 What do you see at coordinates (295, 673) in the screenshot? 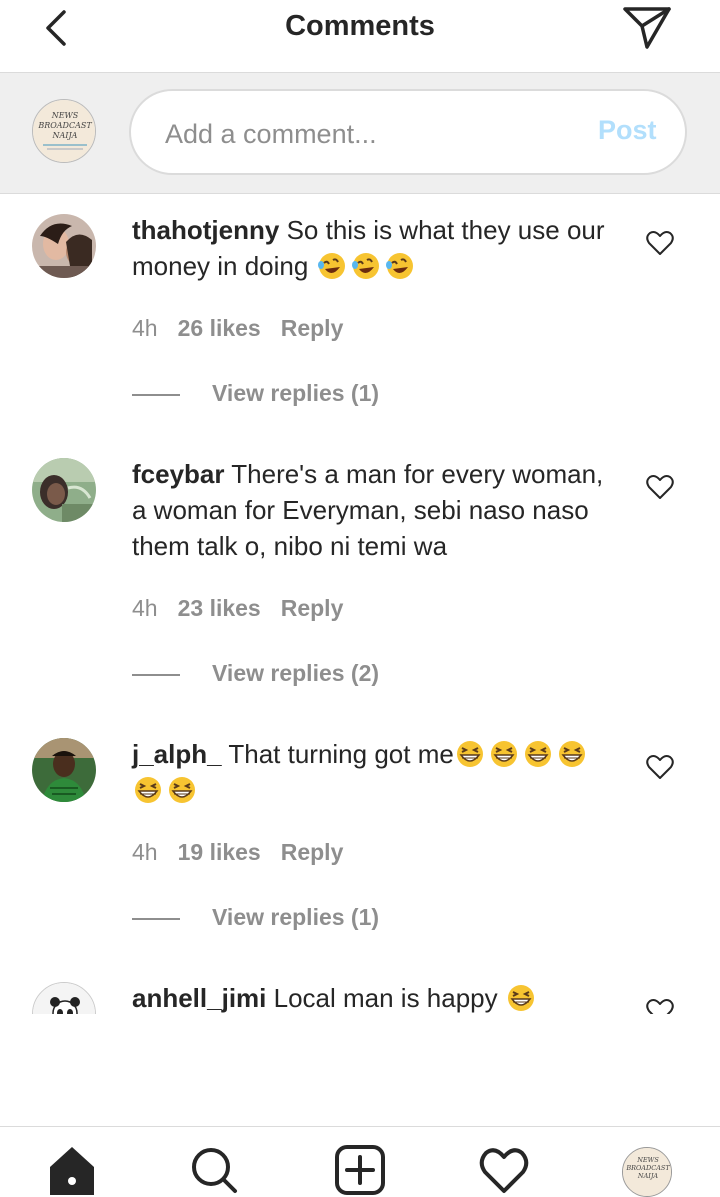
I see `view-replies-label: View replies (2)` at bounding box center [295, 673].